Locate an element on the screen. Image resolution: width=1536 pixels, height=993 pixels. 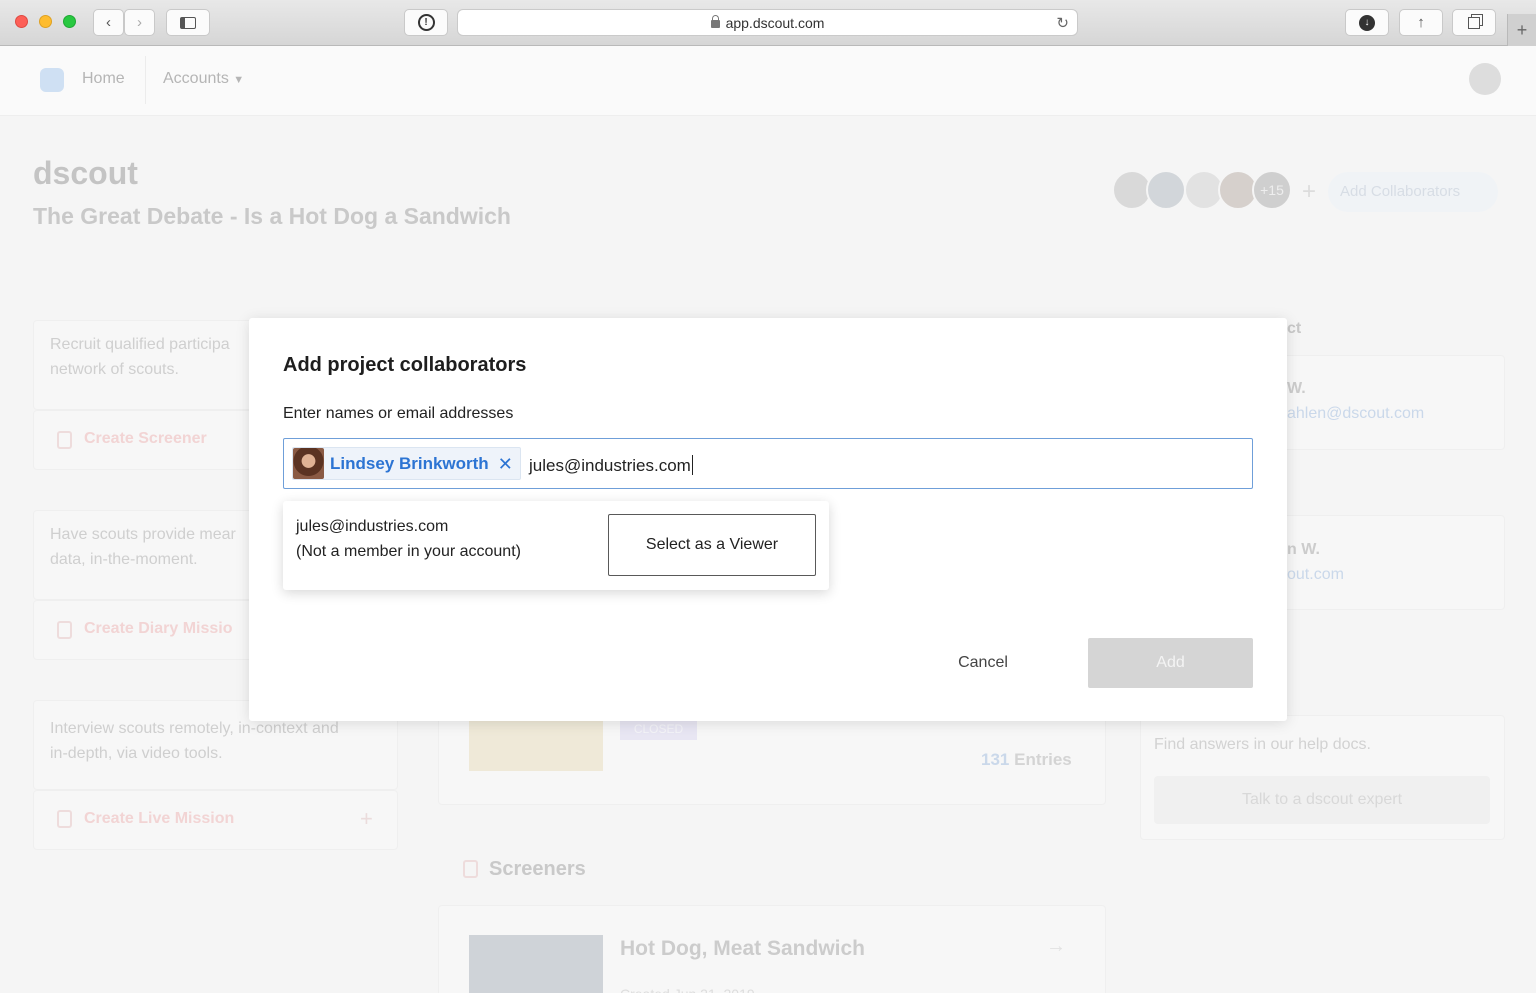
card-description: Have scouts provide mear is located at coordinates (143, 534).